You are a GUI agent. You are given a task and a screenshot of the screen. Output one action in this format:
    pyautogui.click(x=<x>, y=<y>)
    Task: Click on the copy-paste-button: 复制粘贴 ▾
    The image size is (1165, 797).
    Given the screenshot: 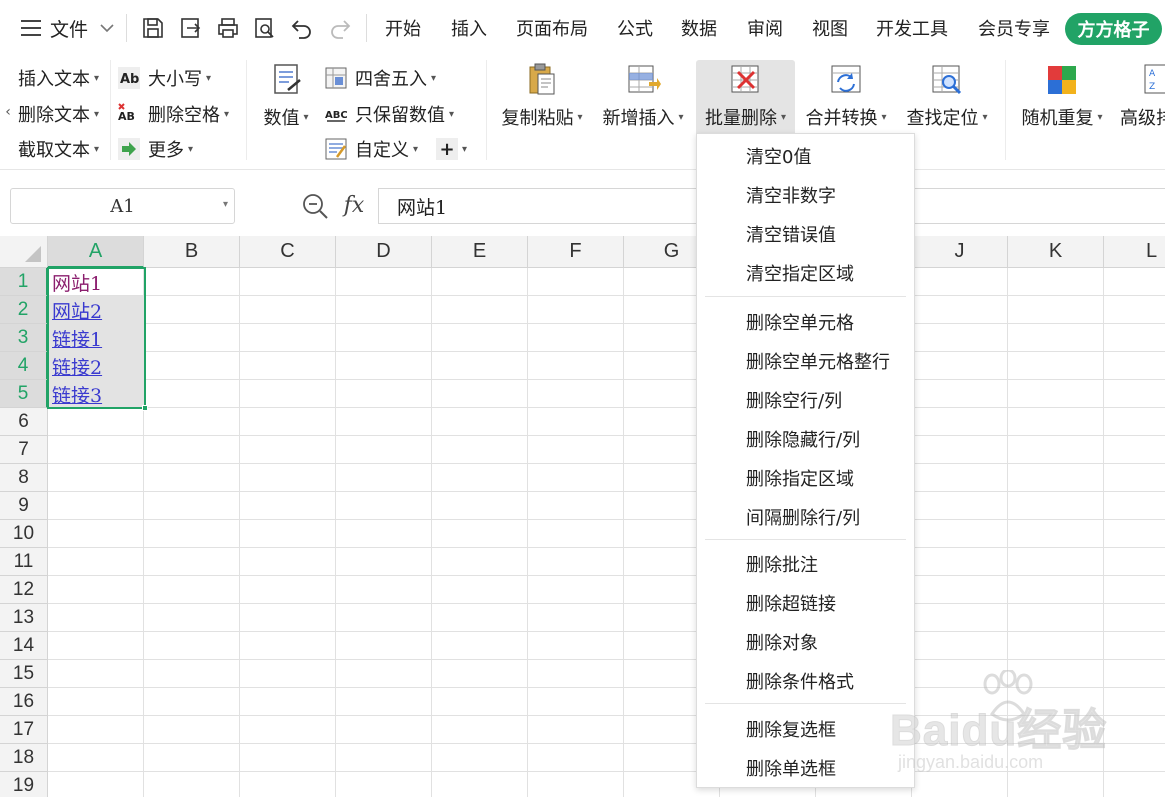 What is the action you would take?
    pyautogui.click(x=542, y=100)
    